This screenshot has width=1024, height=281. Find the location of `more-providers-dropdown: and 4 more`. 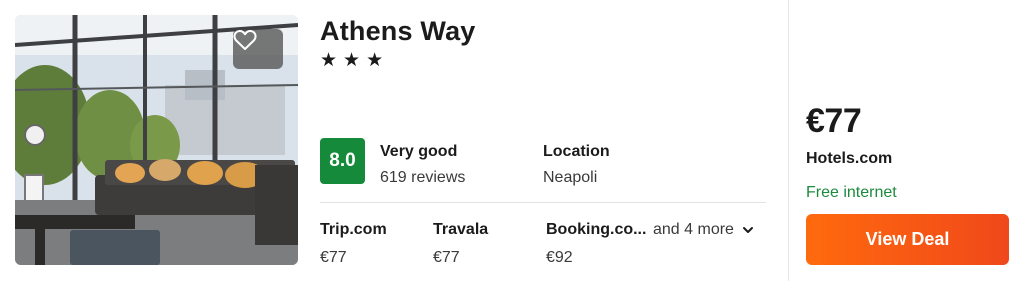

more-providers-dropdown: and 4 more is located at coordinates (703, 230).